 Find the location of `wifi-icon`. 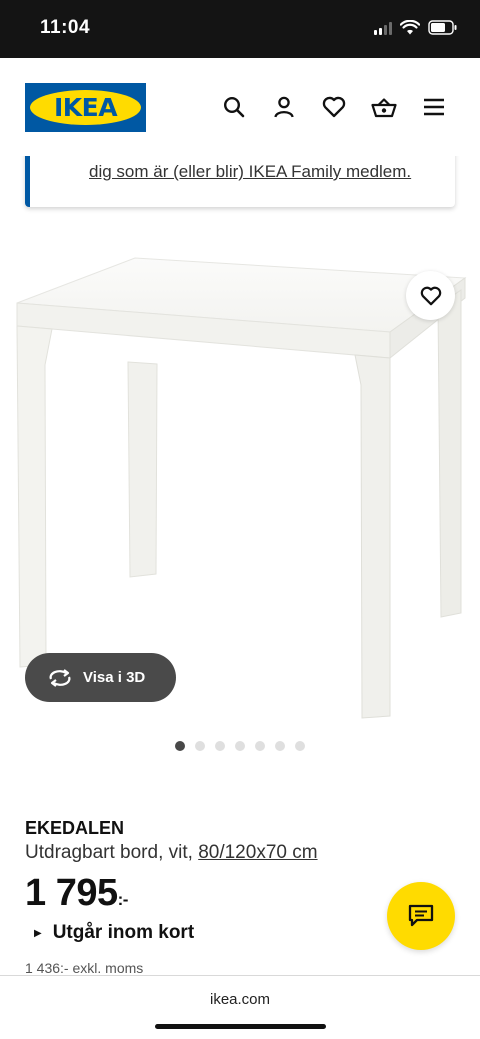

wifi-icon is located at coordinates (410, 27).